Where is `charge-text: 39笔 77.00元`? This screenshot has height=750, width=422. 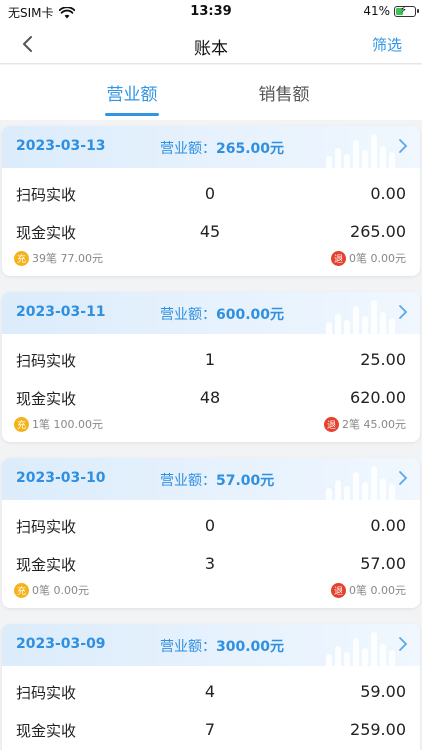
charge-text: 39笔 77.00元 is located at coordinates (67, 258).